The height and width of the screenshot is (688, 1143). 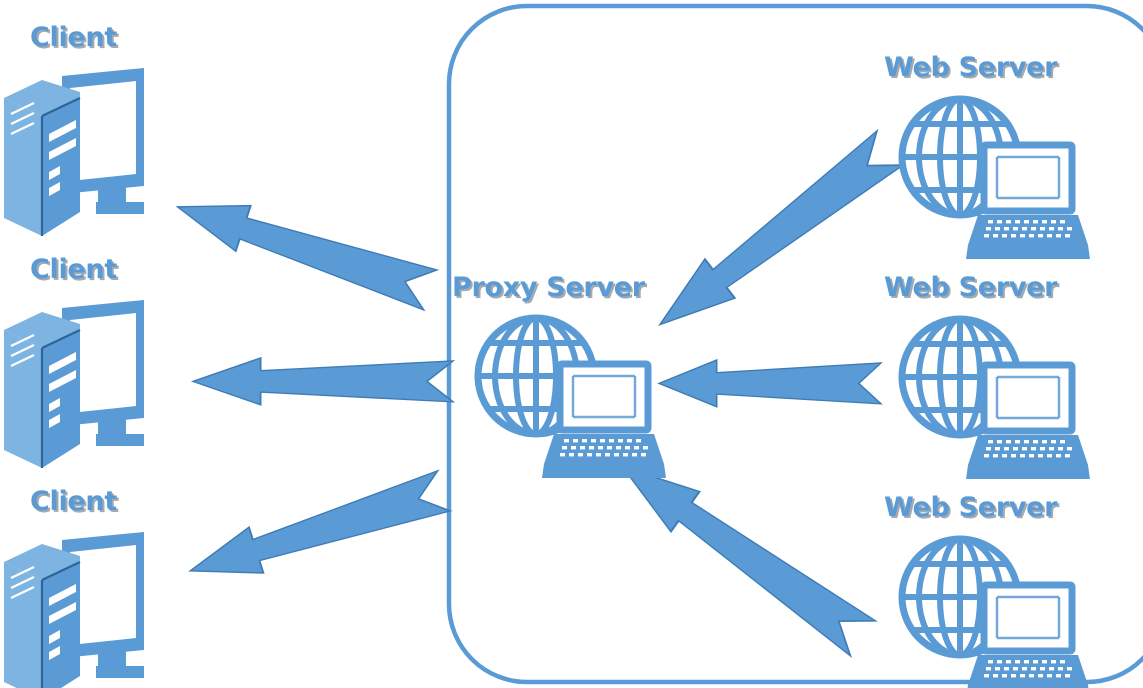 What do you see at coordinates (74, 152) in the screenshot?
I see `client-1-icon` at bounding box center [74, 152].